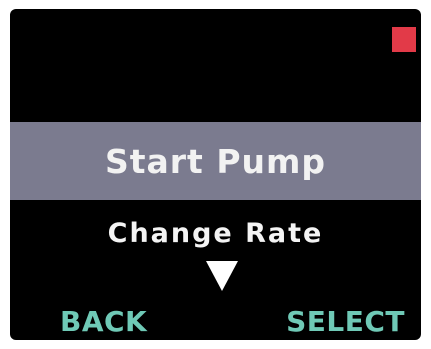 Image resolution: width=431 pixels, height=349 pixels. I want to click on back-button: BACK, so click(103, 321).